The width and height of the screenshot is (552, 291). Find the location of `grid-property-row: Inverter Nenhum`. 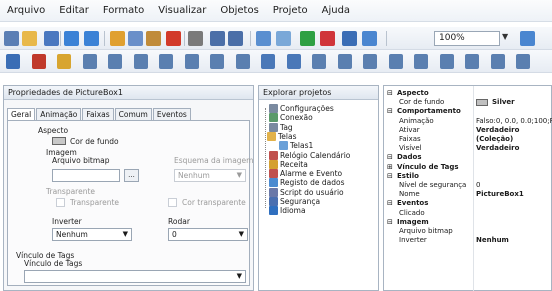

grid-property-row: Inverter Nenhum is located at coordinates (468, 240).